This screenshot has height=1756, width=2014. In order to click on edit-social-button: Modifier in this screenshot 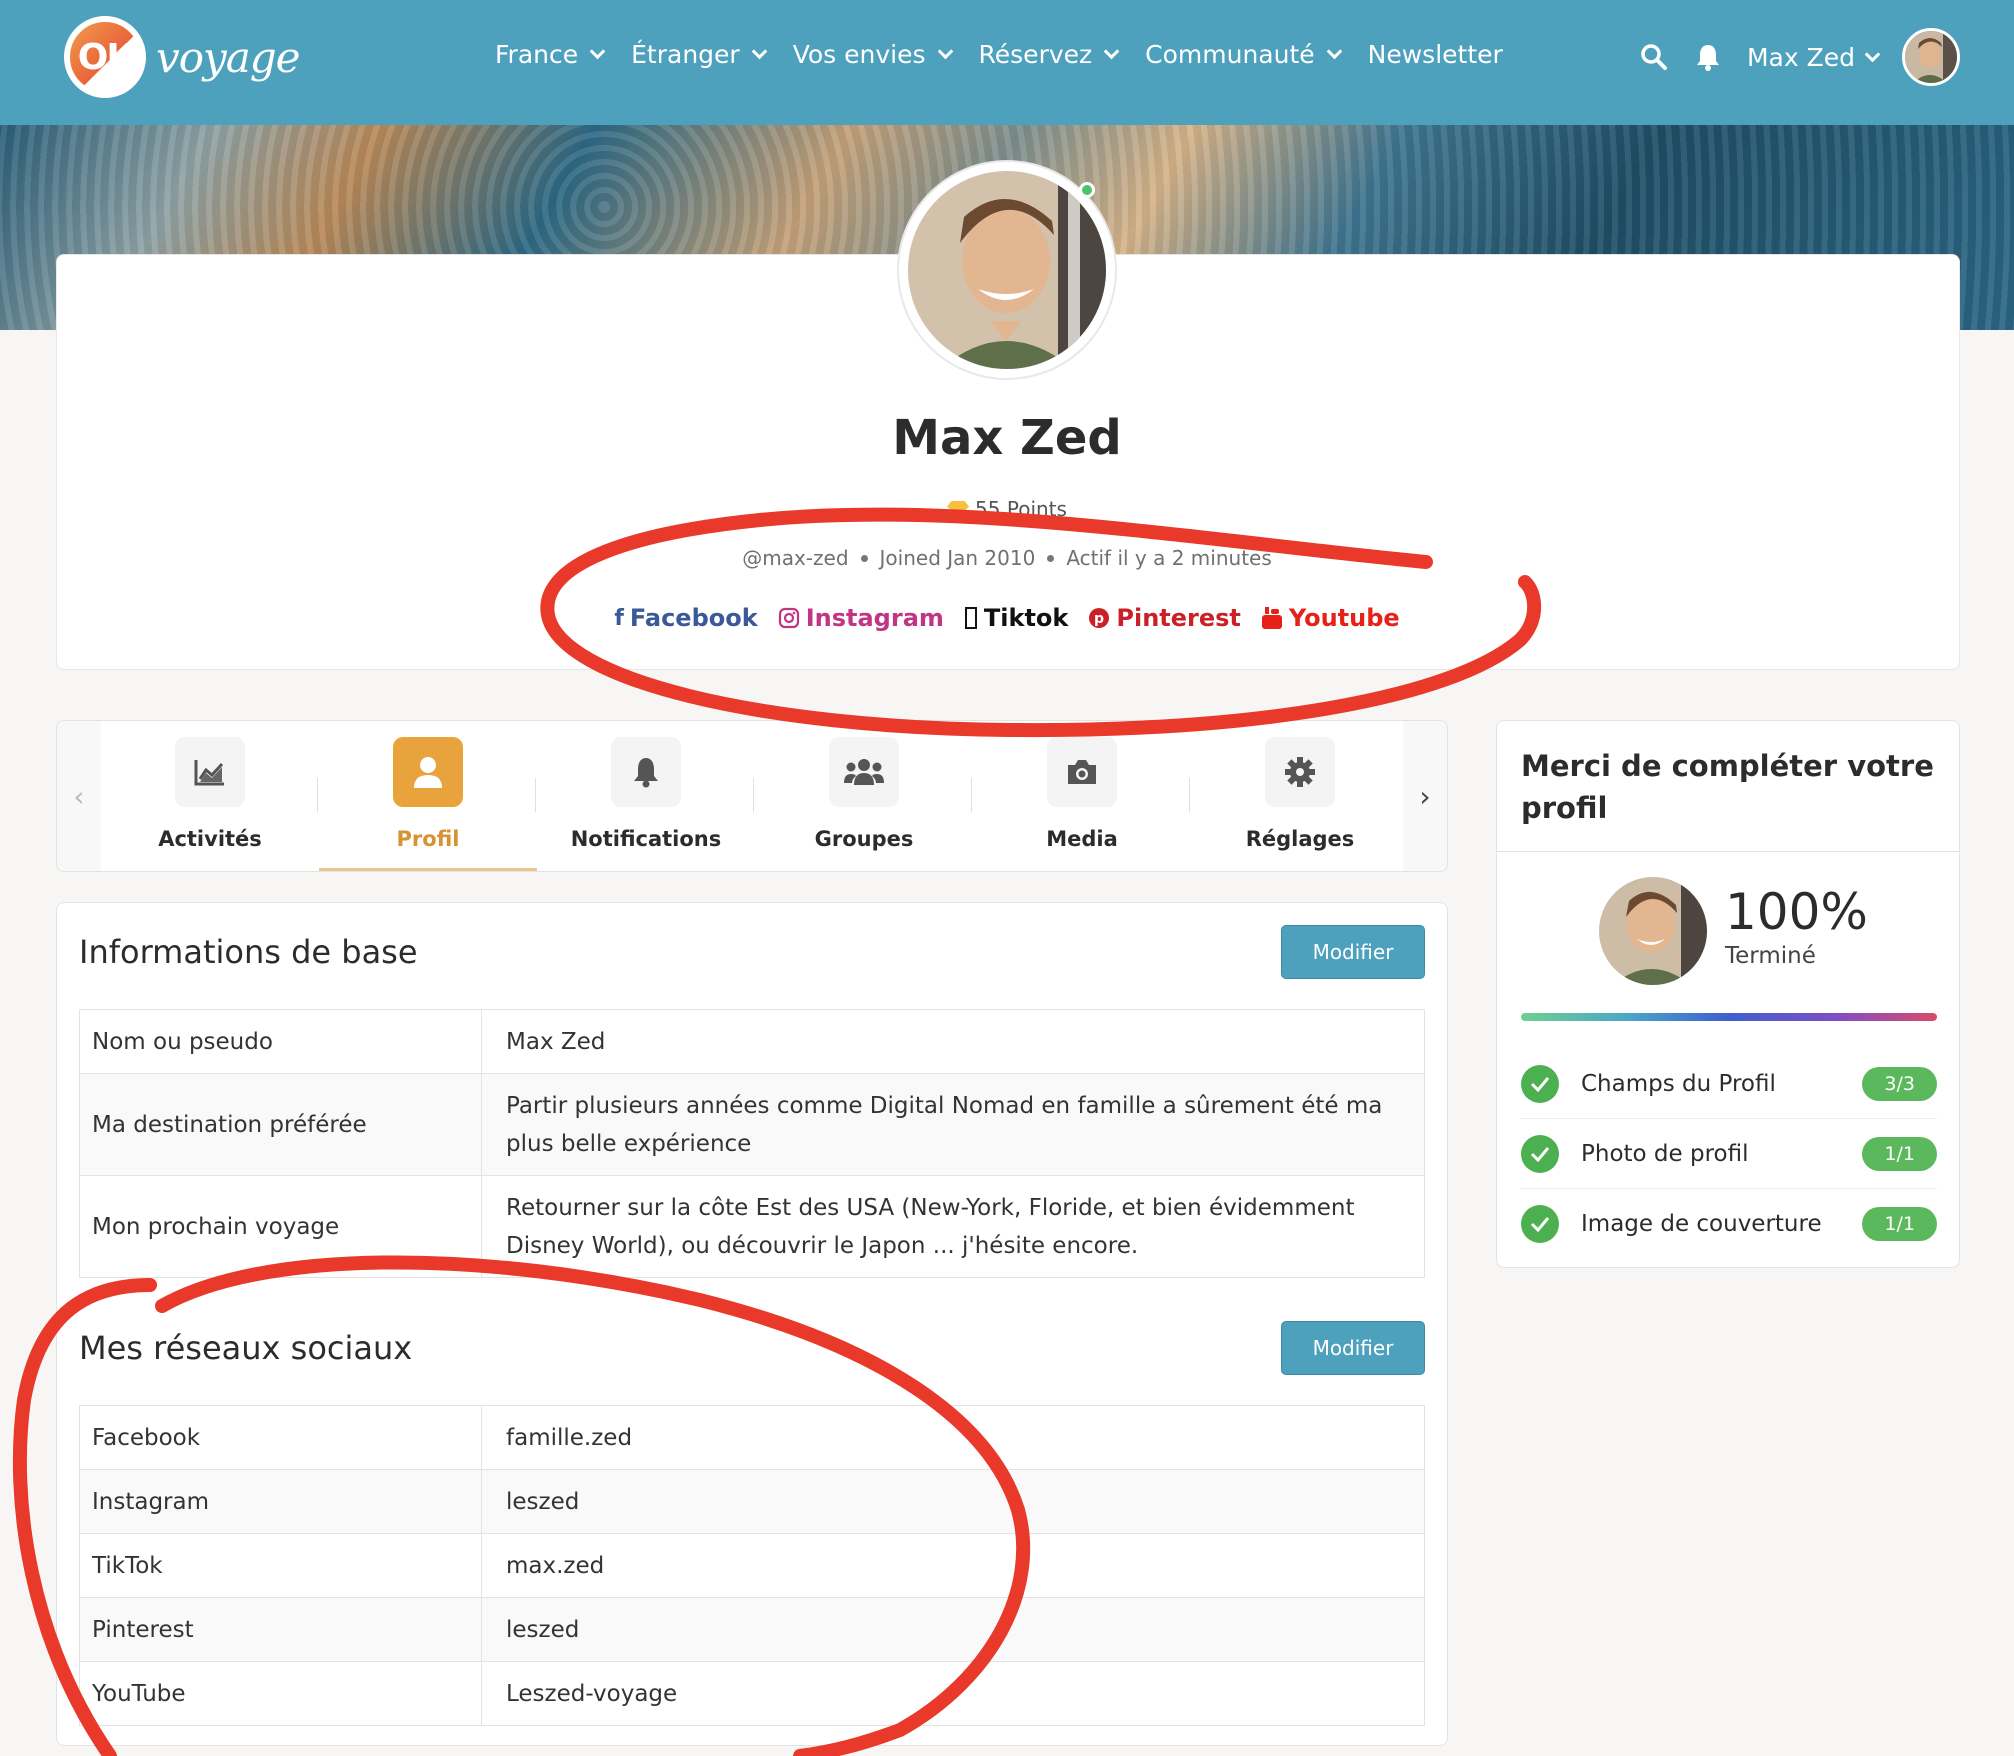, I will do `click(1353, 1348)`.